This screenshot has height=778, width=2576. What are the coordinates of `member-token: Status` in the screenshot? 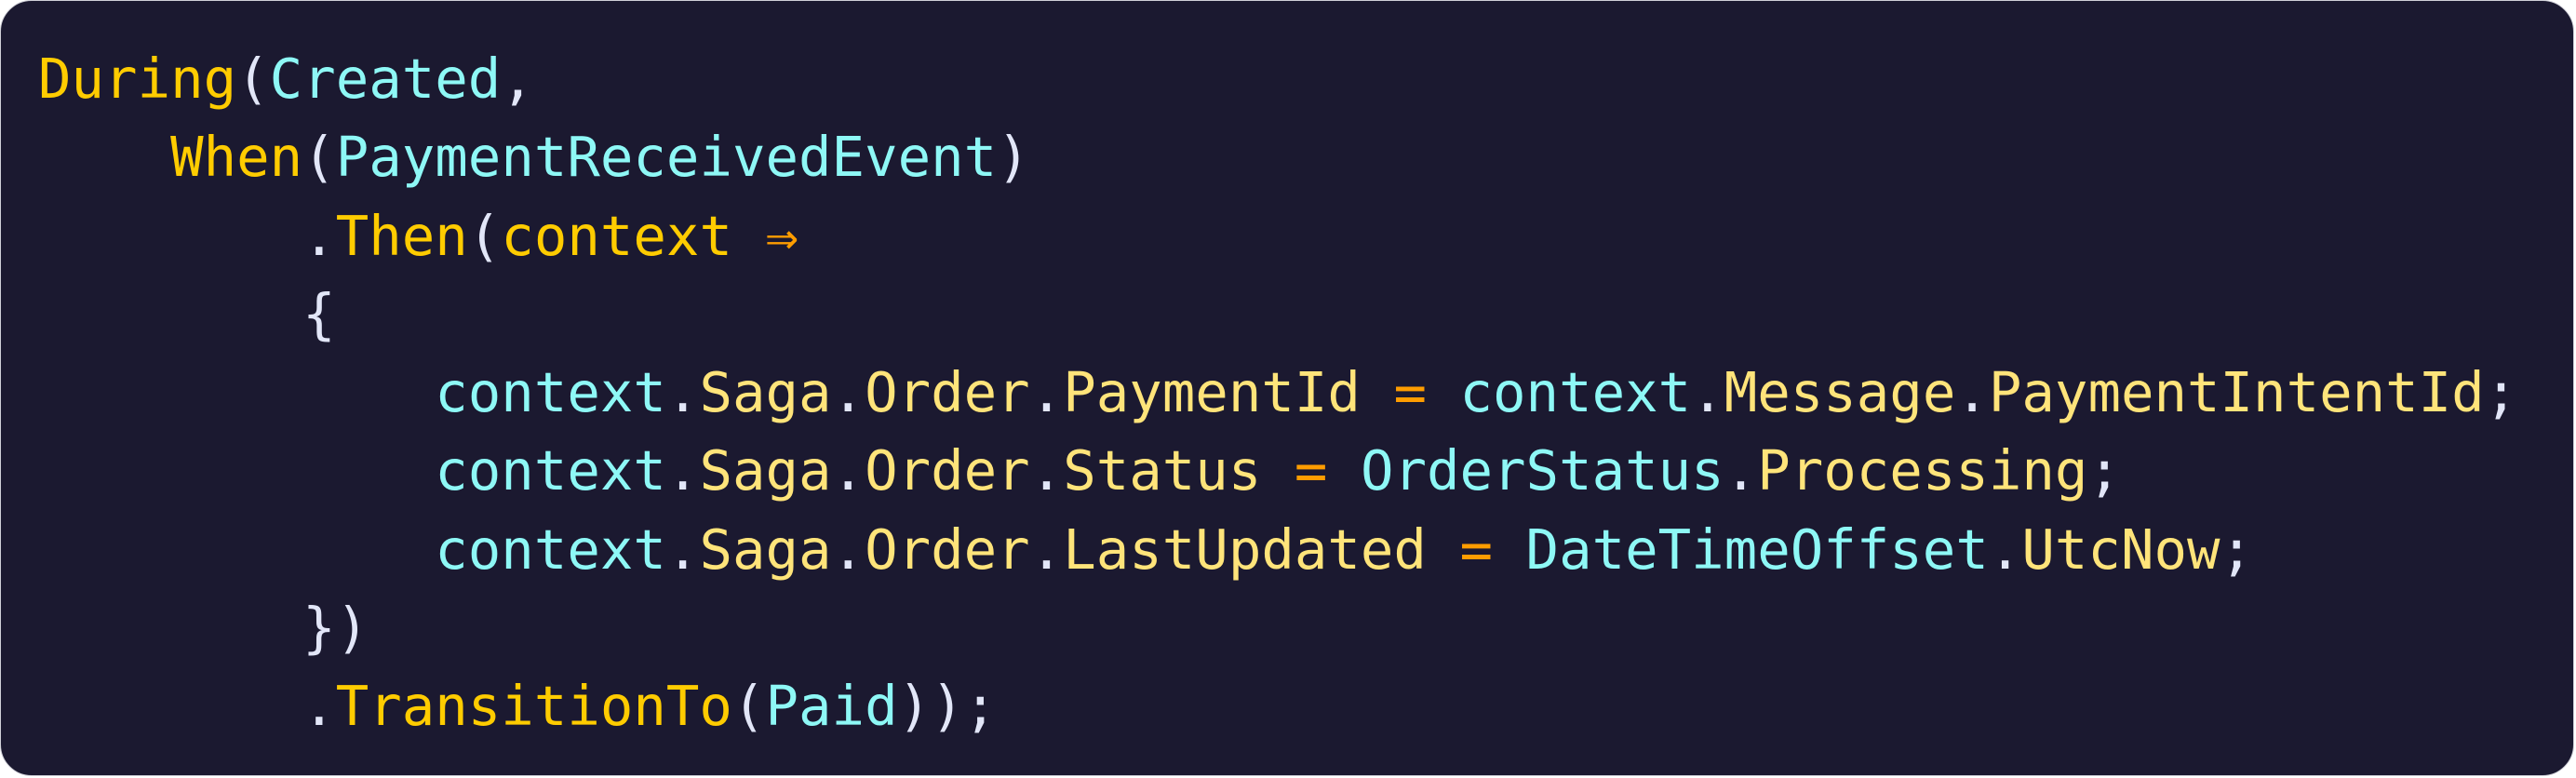 It's located at (1162, 470).